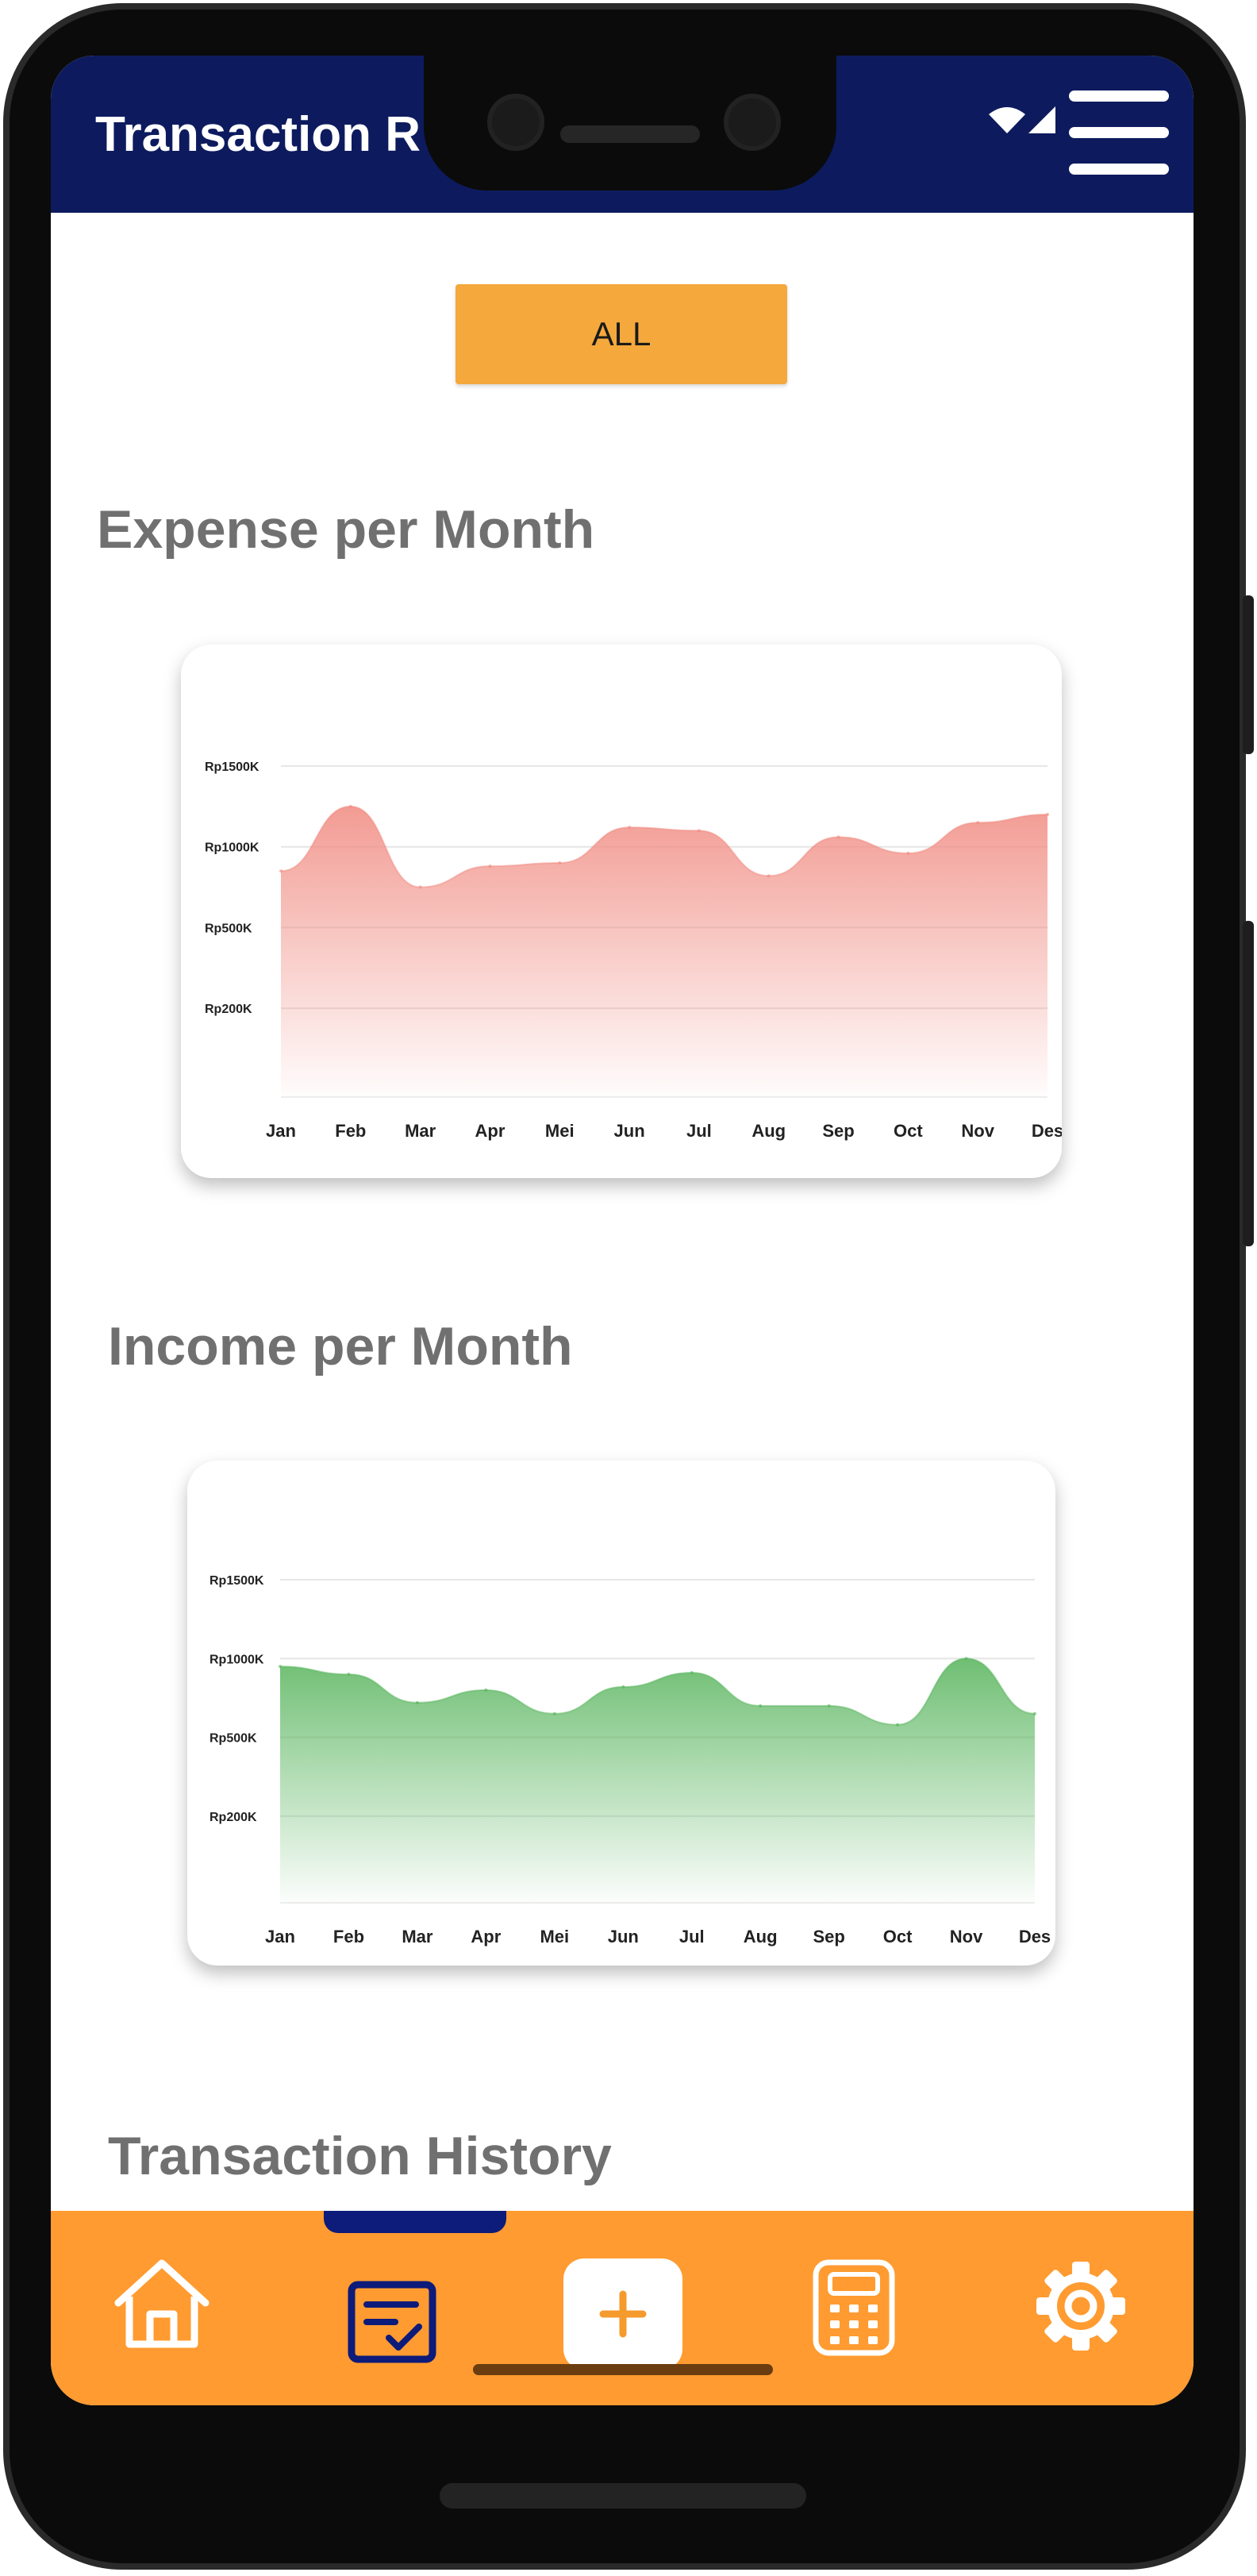  Describe the element at coordinates (1248, 674) in the screenshot. I see `power-button` at that location.